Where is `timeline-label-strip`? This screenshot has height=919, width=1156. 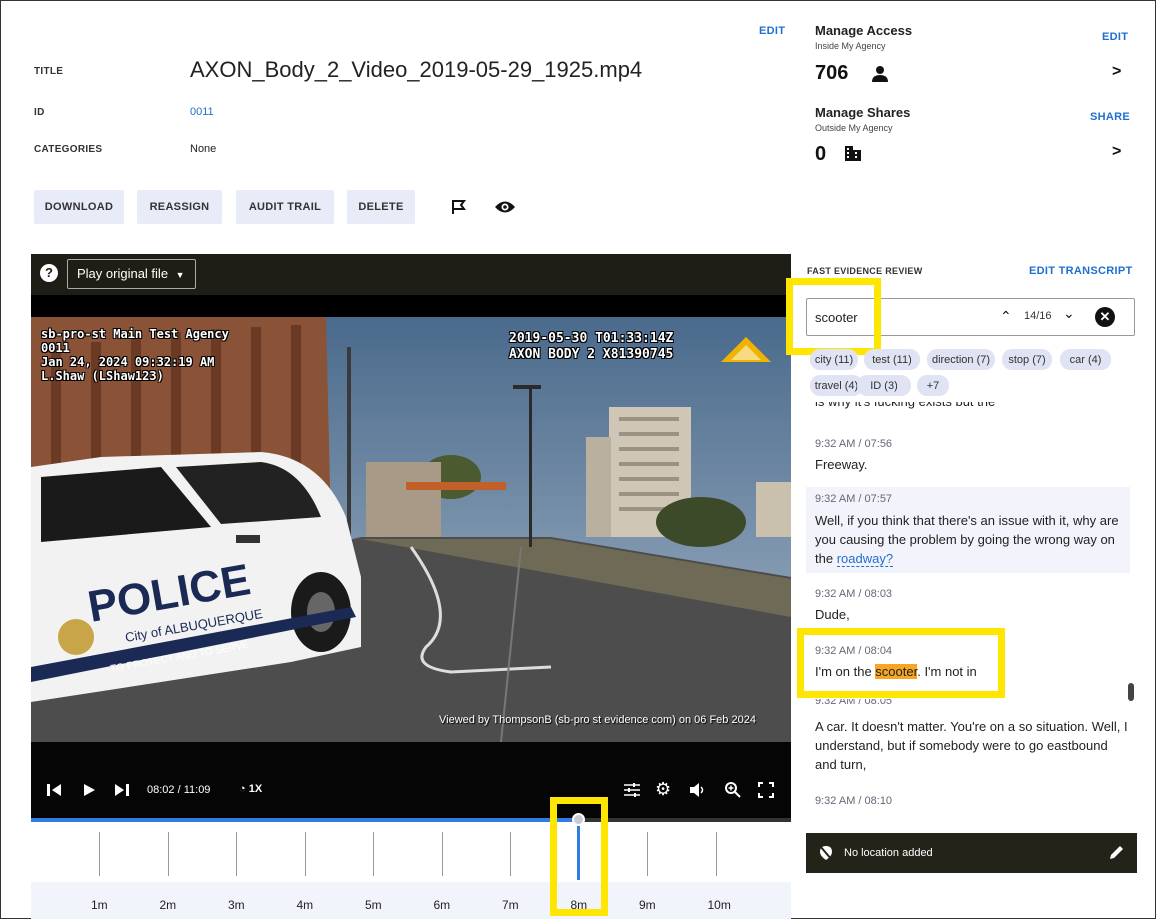 timeline-label-strip is located at coordinates (411, 900).